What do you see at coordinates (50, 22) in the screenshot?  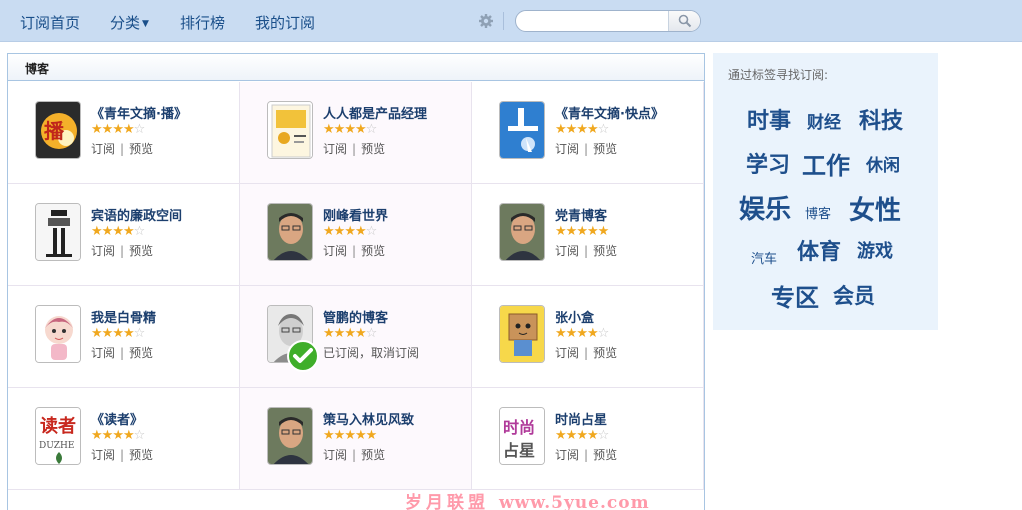 I see `nav-home: 订阅首页` at bounding box center [50, 22].